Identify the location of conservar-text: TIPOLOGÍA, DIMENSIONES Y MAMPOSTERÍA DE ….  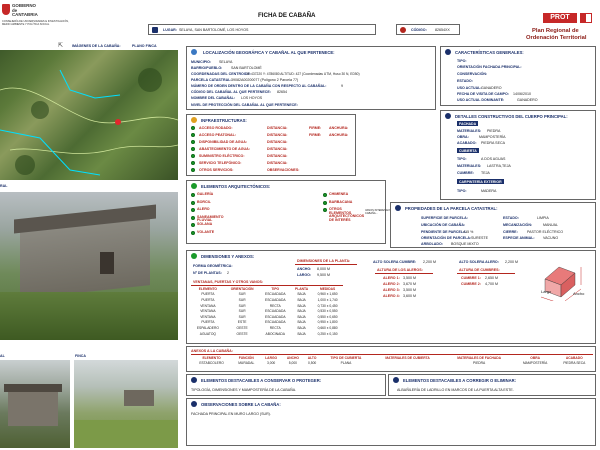
(244, 390).